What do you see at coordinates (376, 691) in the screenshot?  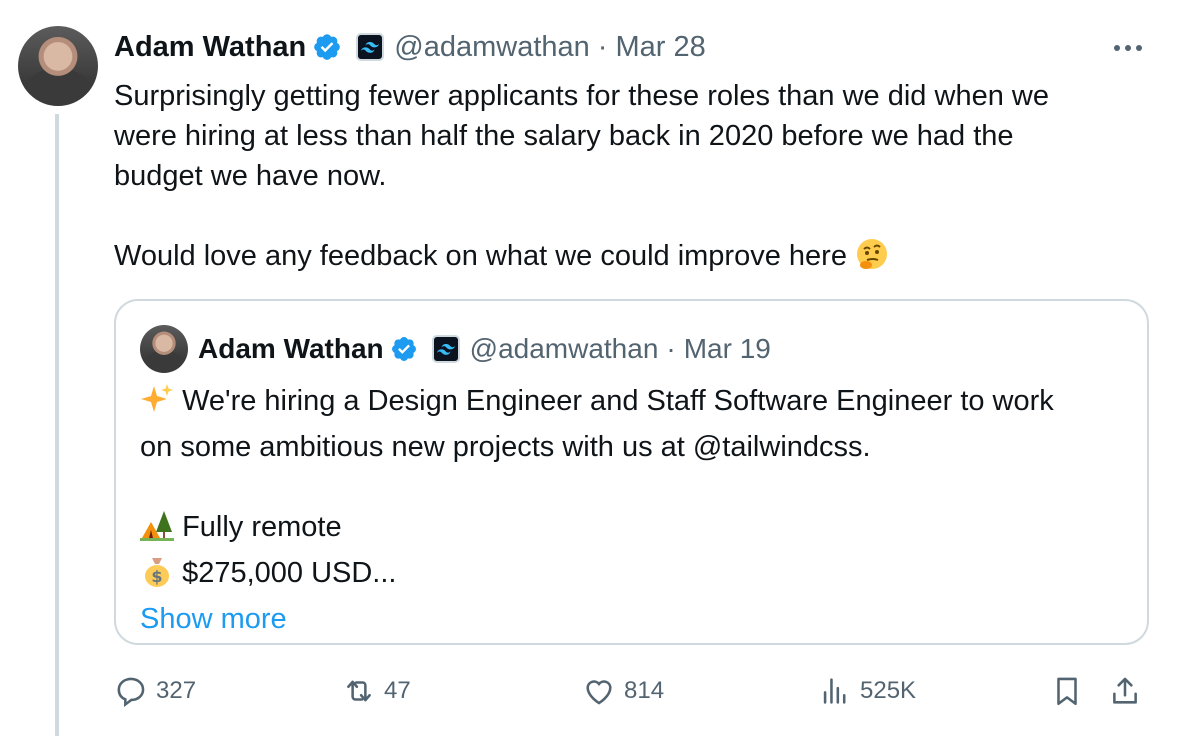 I see `repost-button: 47` at bounding box center [376, 691].